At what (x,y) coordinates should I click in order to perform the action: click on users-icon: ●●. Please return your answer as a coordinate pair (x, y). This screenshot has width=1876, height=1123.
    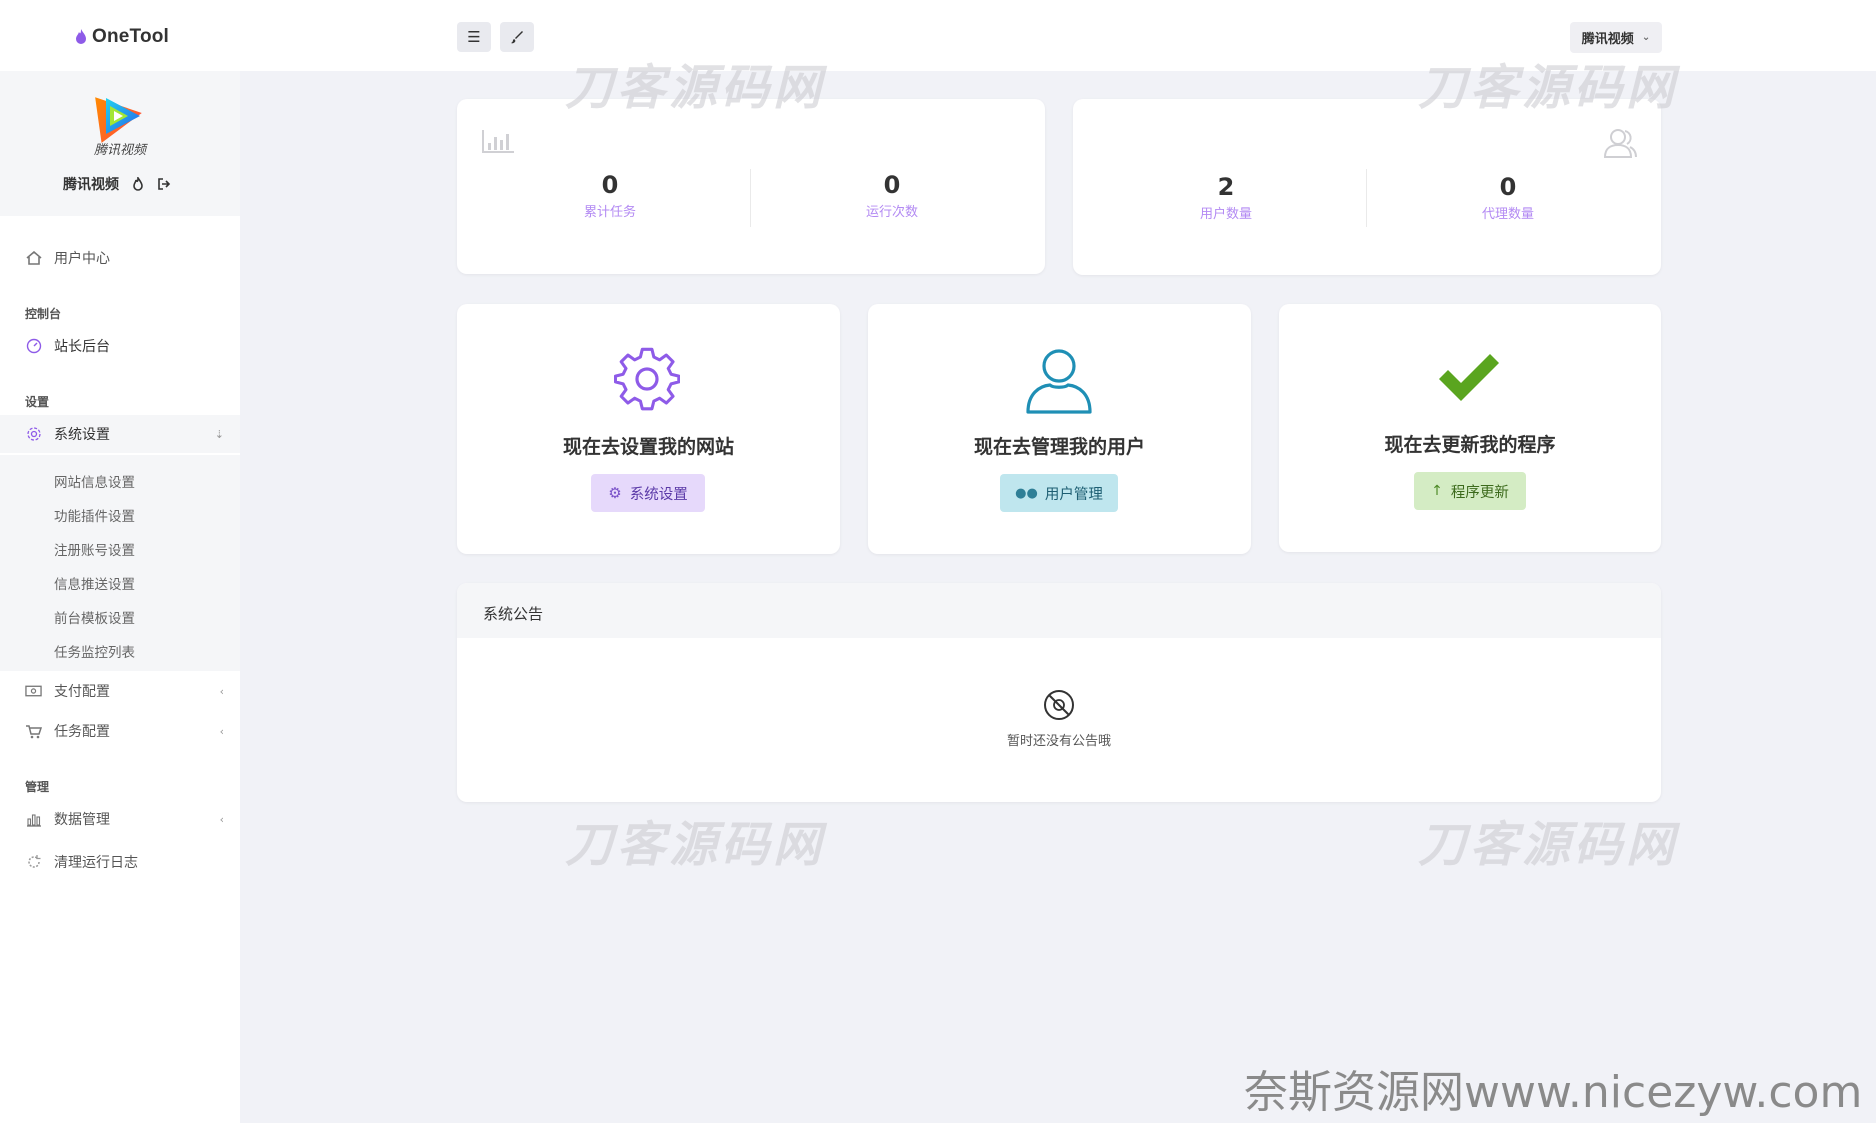
    Looking at the image, I should click on (1026, 493).